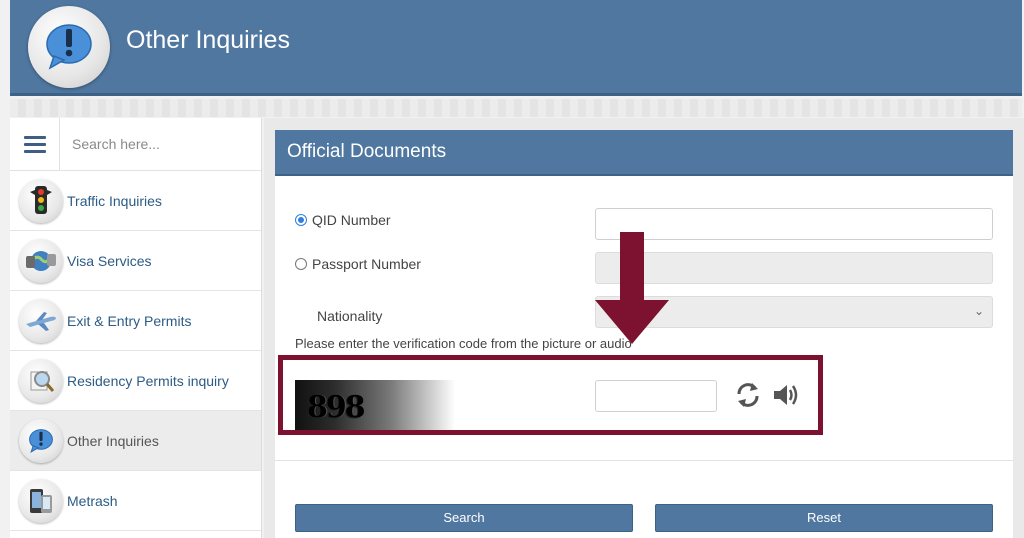 Image resolution: width=1024 pixels, height=538 pixels. What do you see at coordinates (301, 220) in the screenshot?
I see `qid-radio` at bounding box center [301, 220].